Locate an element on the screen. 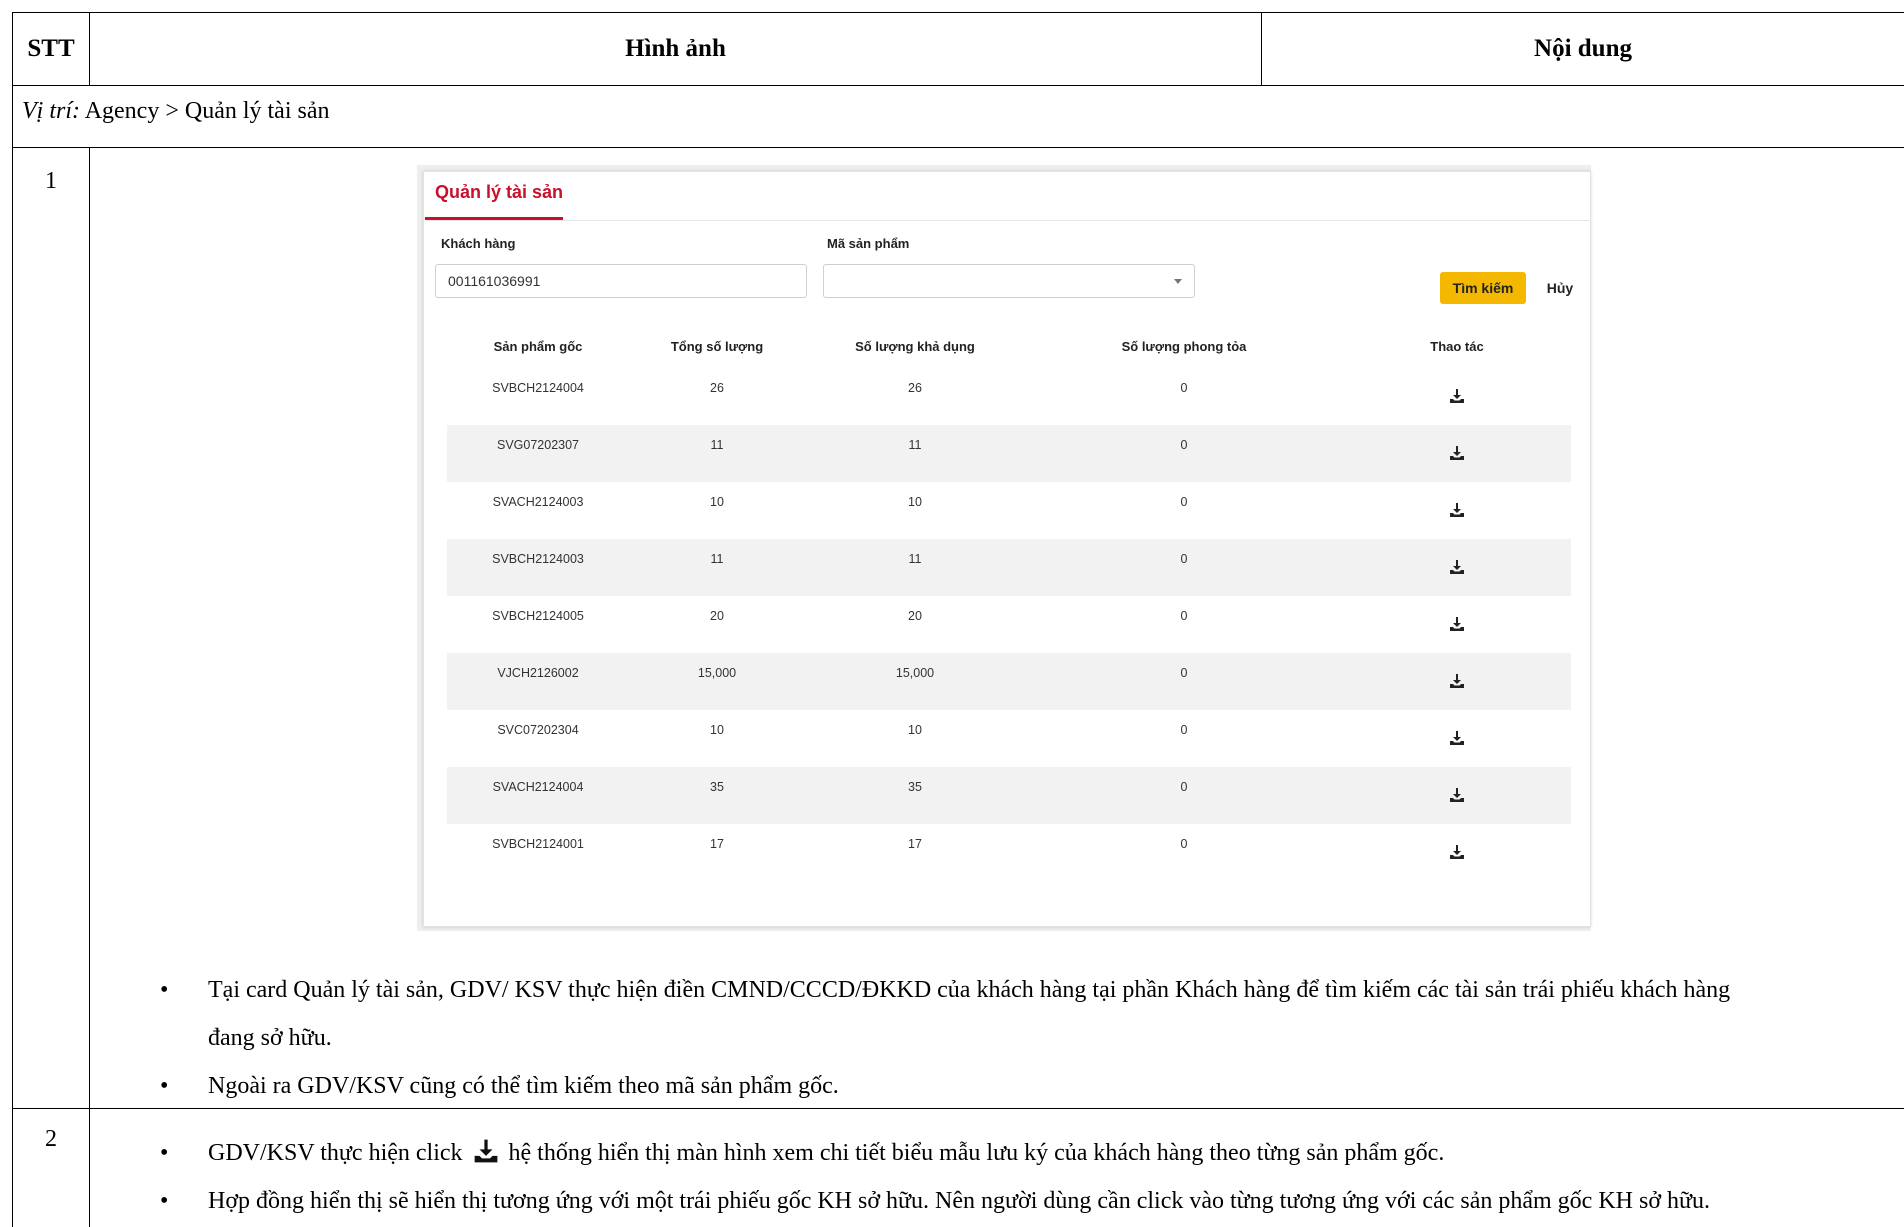  row-number-2: 2 is located at coordinates (51, 1139).